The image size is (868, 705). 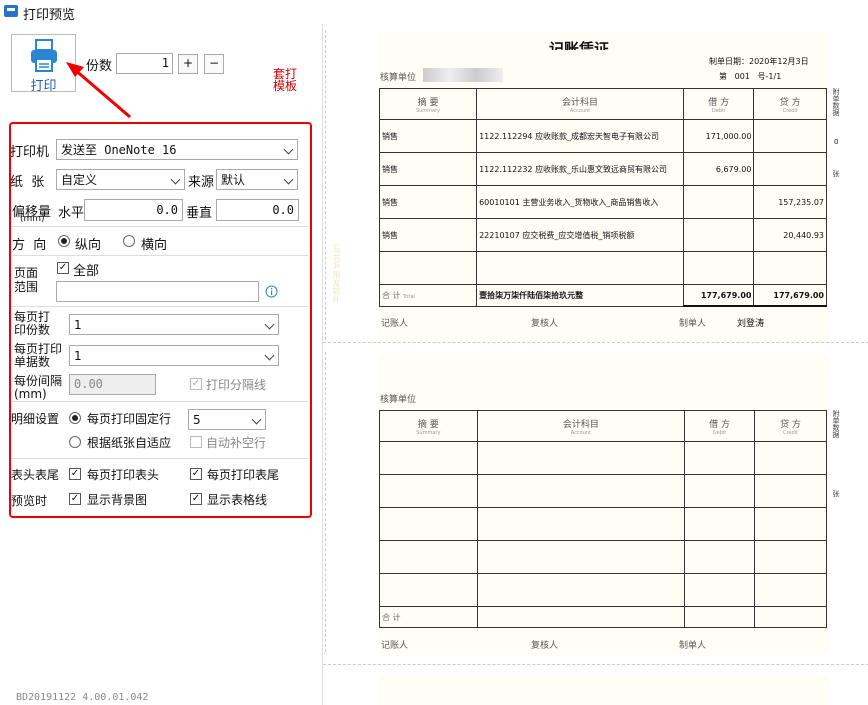 What do you see at coordinates (129, 419) in the screenshot?
I see `fixed-rows-label: 每页打印固定行` at bounding box center [129, 419].